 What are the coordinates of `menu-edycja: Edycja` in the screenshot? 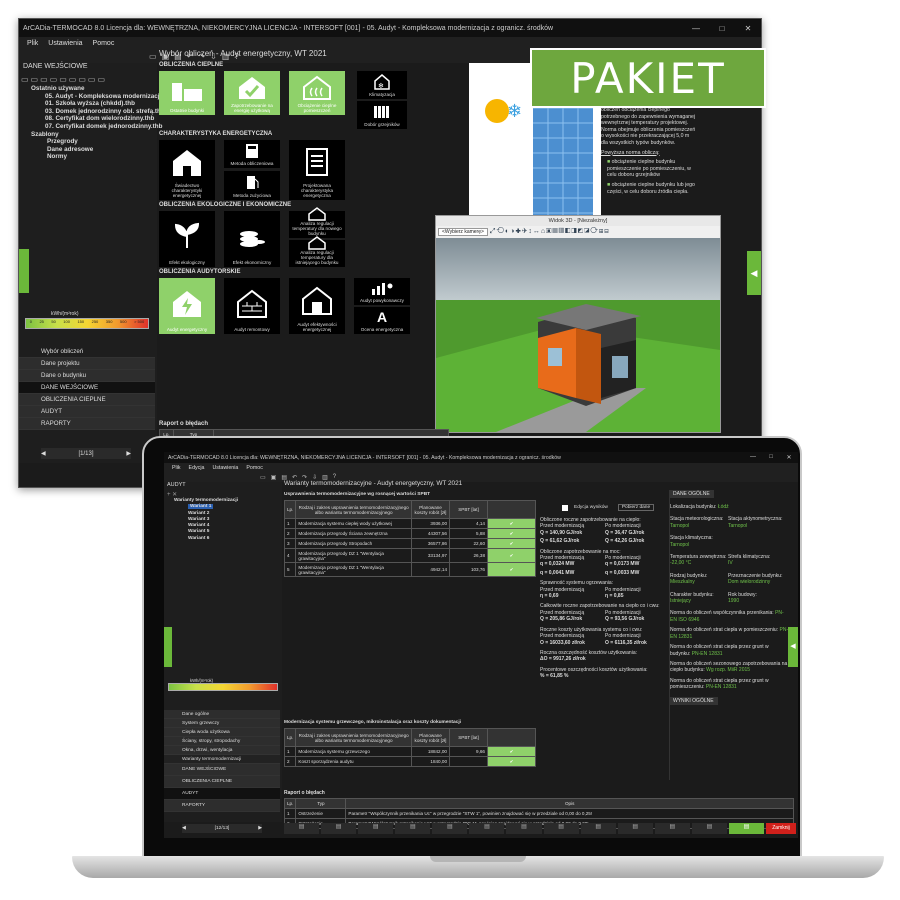 It's located at (197, 468).